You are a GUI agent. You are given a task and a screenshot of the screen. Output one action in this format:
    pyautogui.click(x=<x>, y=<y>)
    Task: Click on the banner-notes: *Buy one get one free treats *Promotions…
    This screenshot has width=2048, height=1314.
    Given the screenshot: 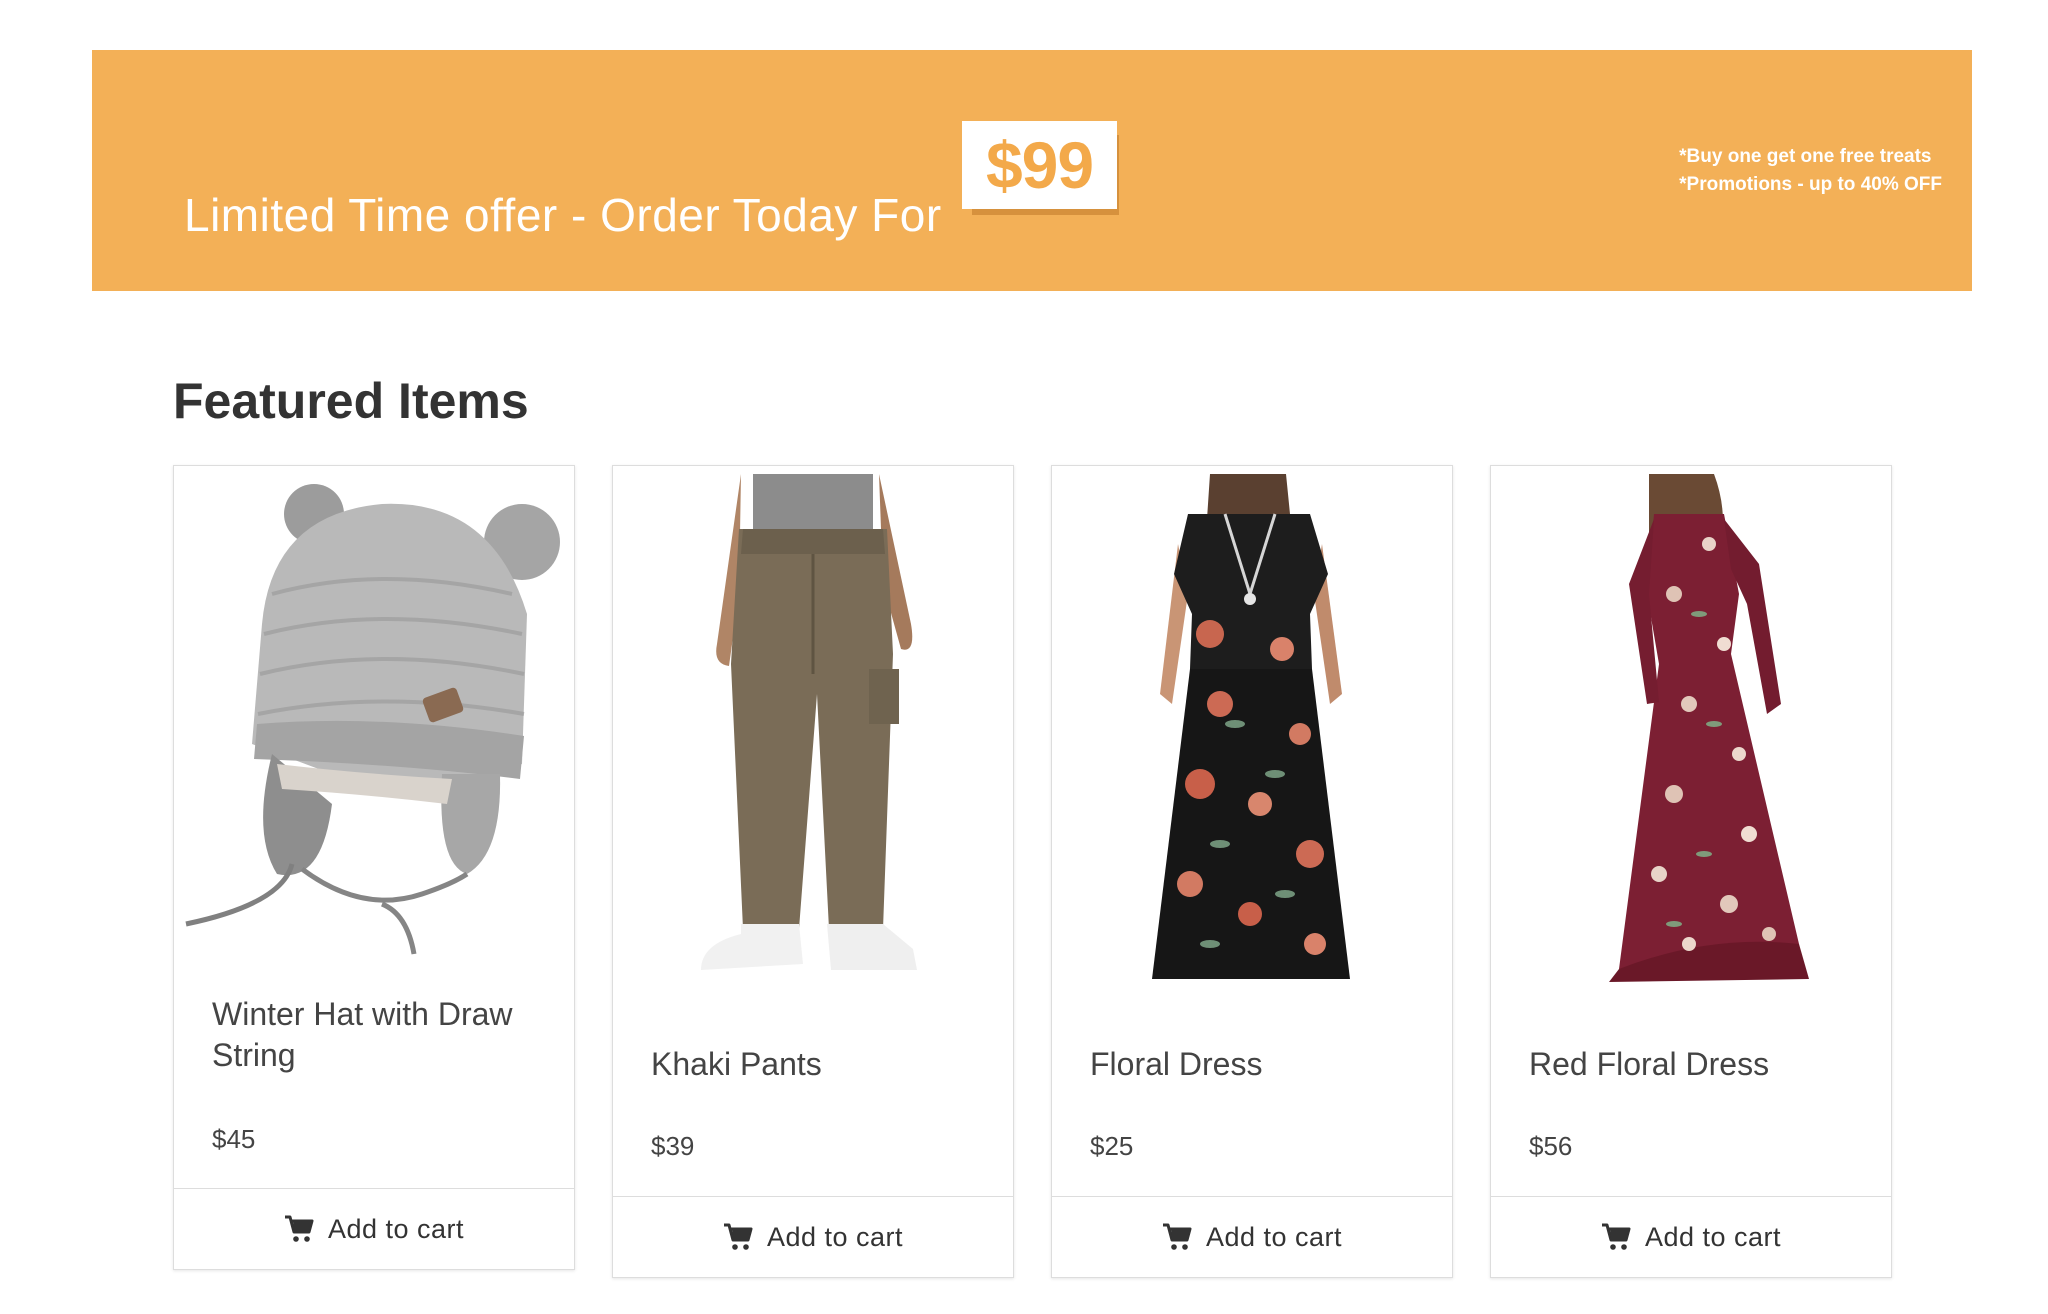 What is the action you would take?
    pyautogui.click(x=1810, y=171)
    